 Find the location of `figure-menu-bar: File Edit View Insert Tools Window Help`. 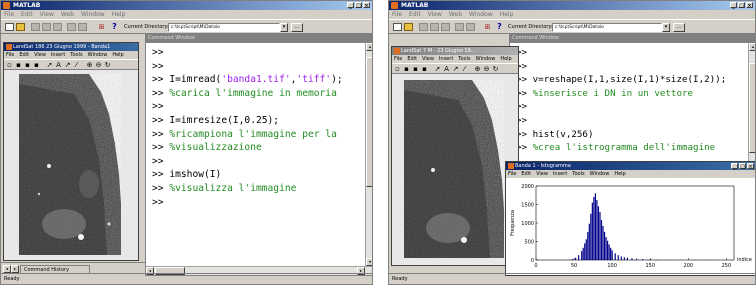

figure-menu-bar: File Edit View Insert Tools Window Help is located at coordinates (71, 55).